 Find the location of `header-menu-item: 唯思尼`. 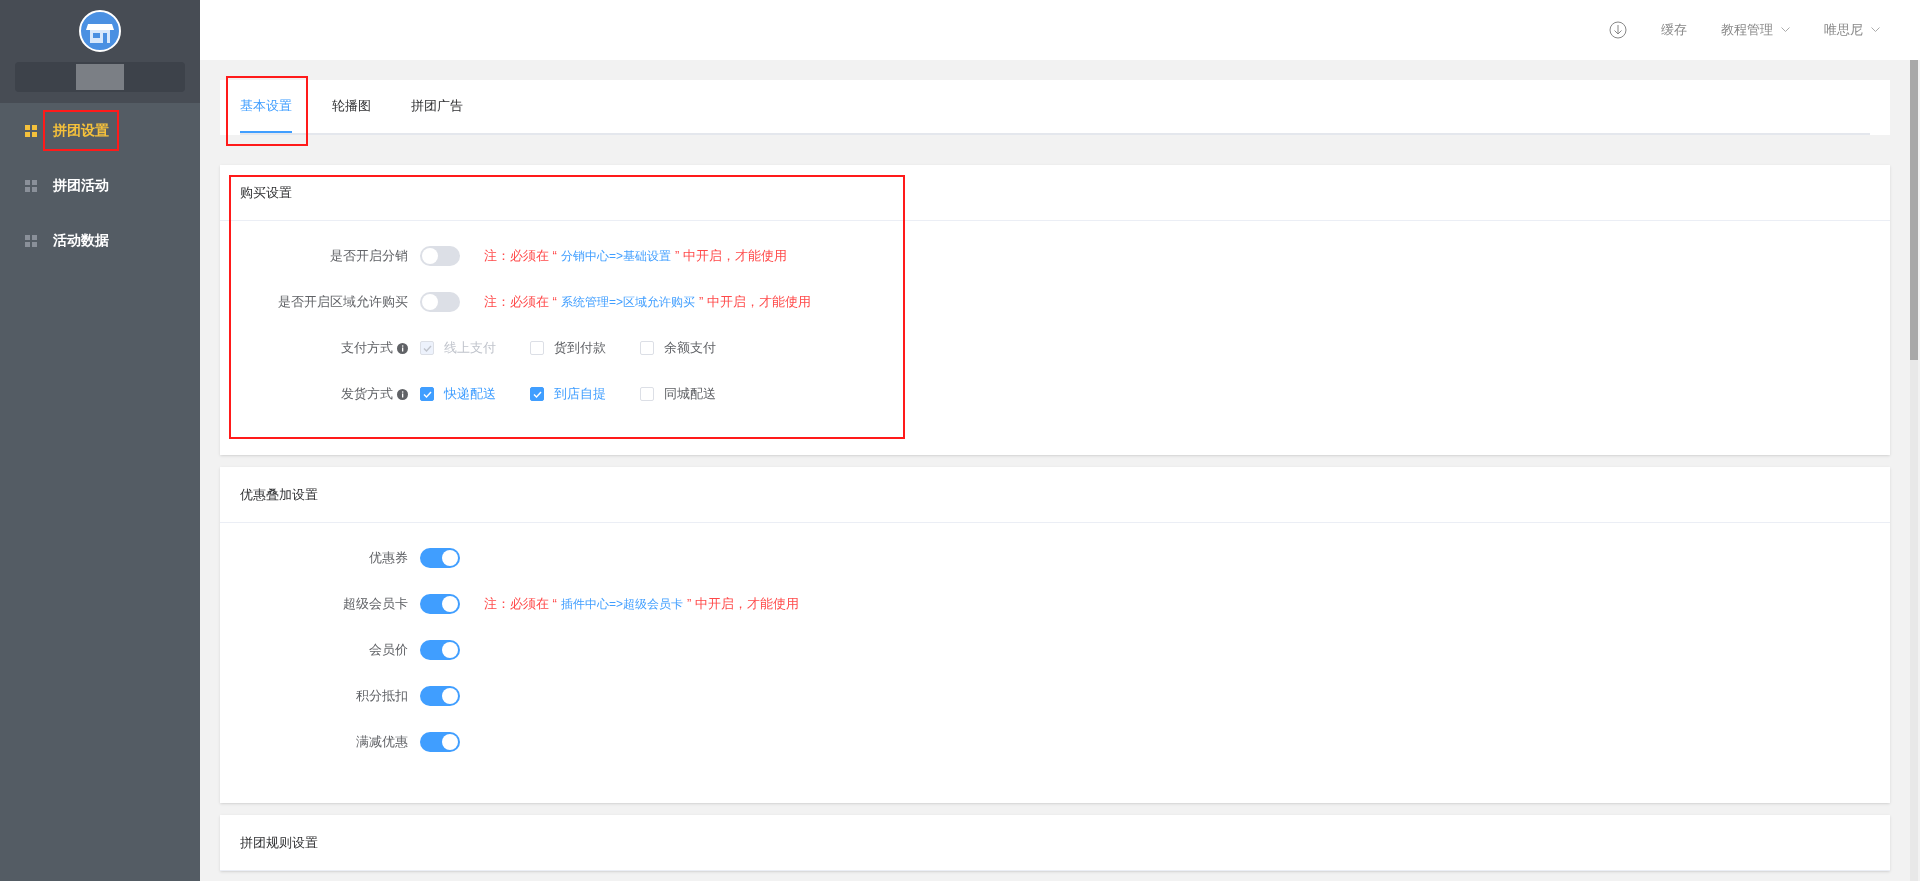

header-menu-item: 唯思尼 is located at coordinates (1852, 30).